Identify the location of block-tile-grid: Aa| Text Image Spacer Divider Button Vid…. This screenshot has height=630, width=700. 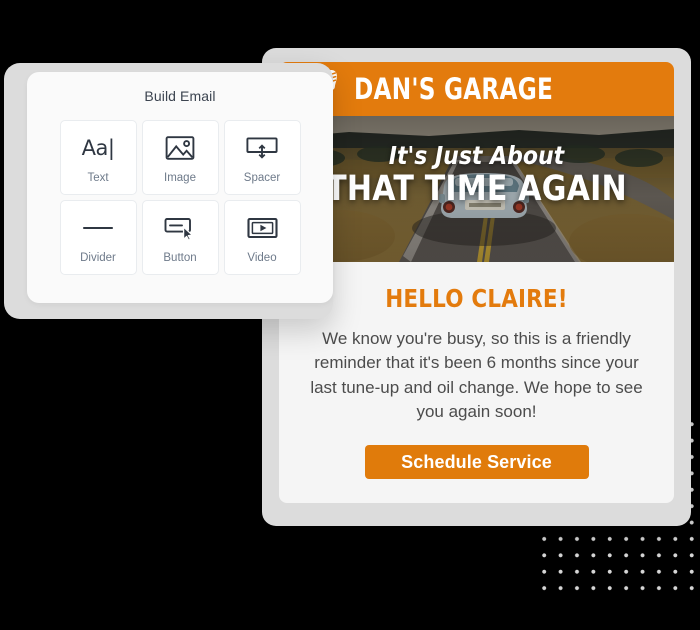
(180, 197).